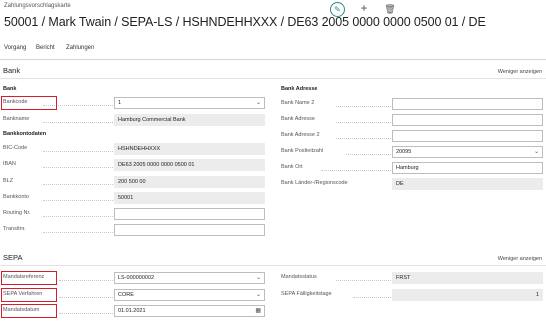 This screenshot has height=327, width=546. Describe the element at coordinates (8, 181) in the screenshot. I see `blz-label: BLZ` at that location.